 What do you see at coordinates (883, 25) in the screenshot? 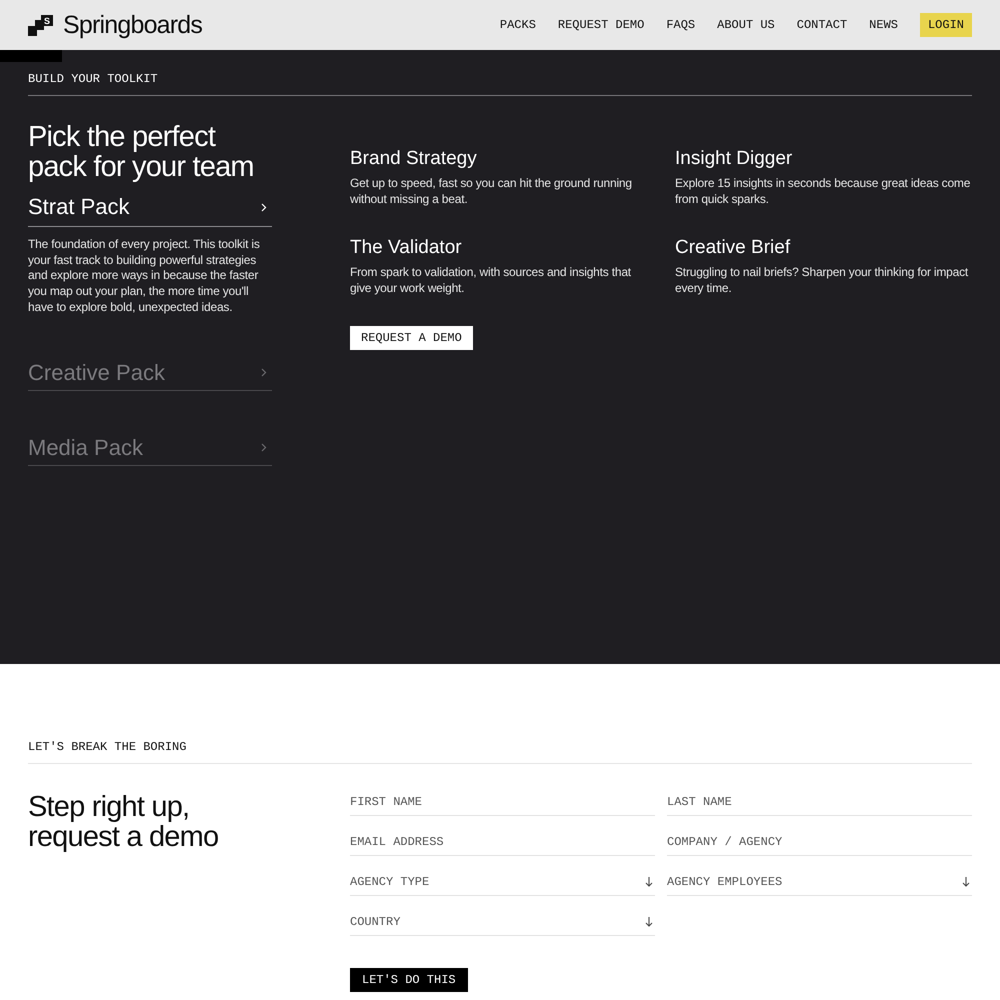
I see `nav-link: NEWS` at bounding box center [883, 25].